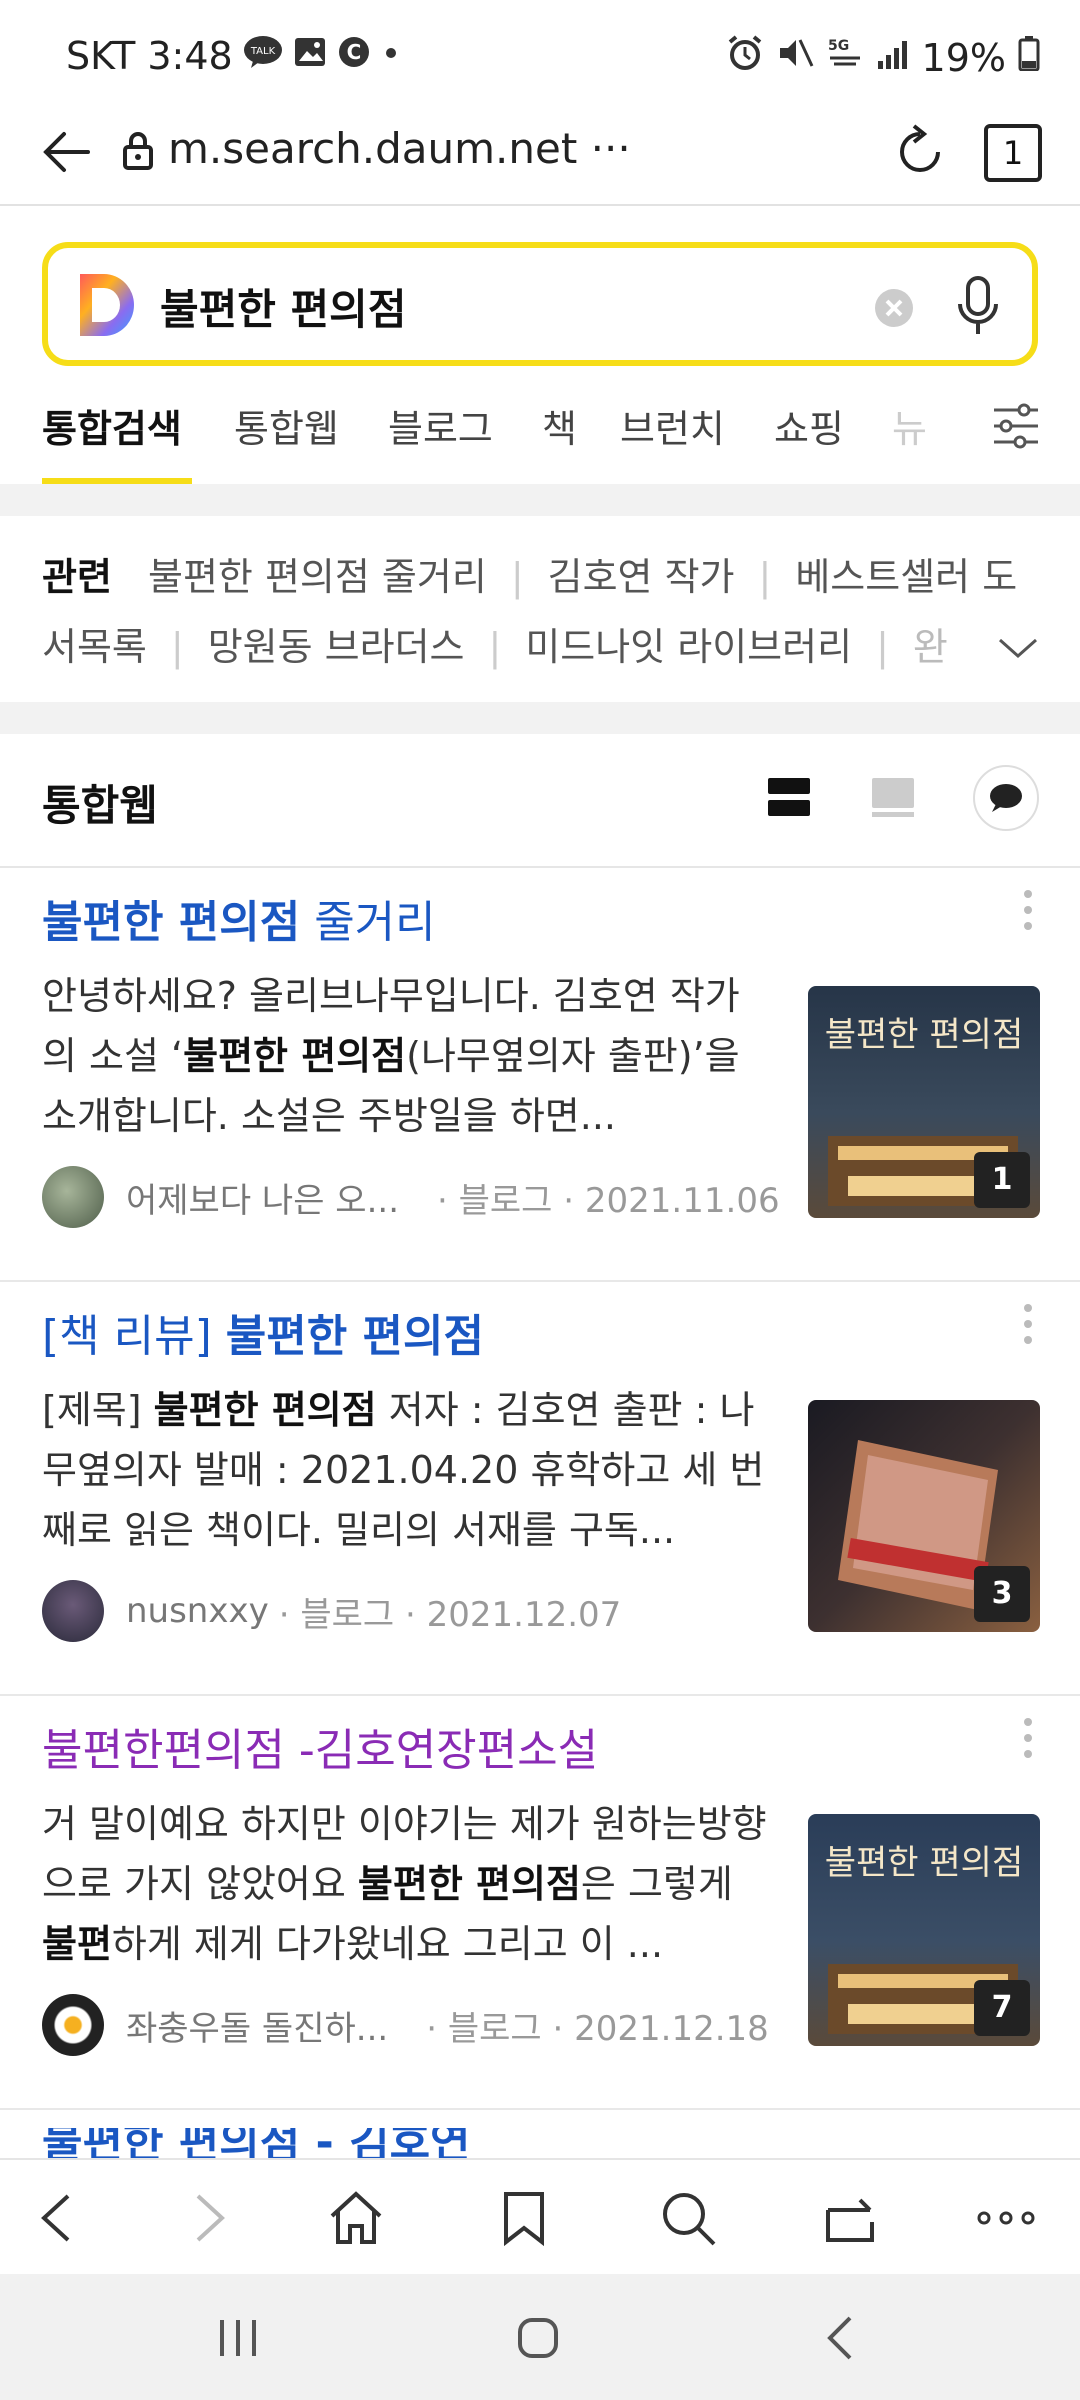 This screenshot has width=1080, height=2400. What do you see at coordinates (924, 1930) in the screenshot?
I see `result-thumbnail: 불편한 편의점 7` at bounding box center [924, 1930].